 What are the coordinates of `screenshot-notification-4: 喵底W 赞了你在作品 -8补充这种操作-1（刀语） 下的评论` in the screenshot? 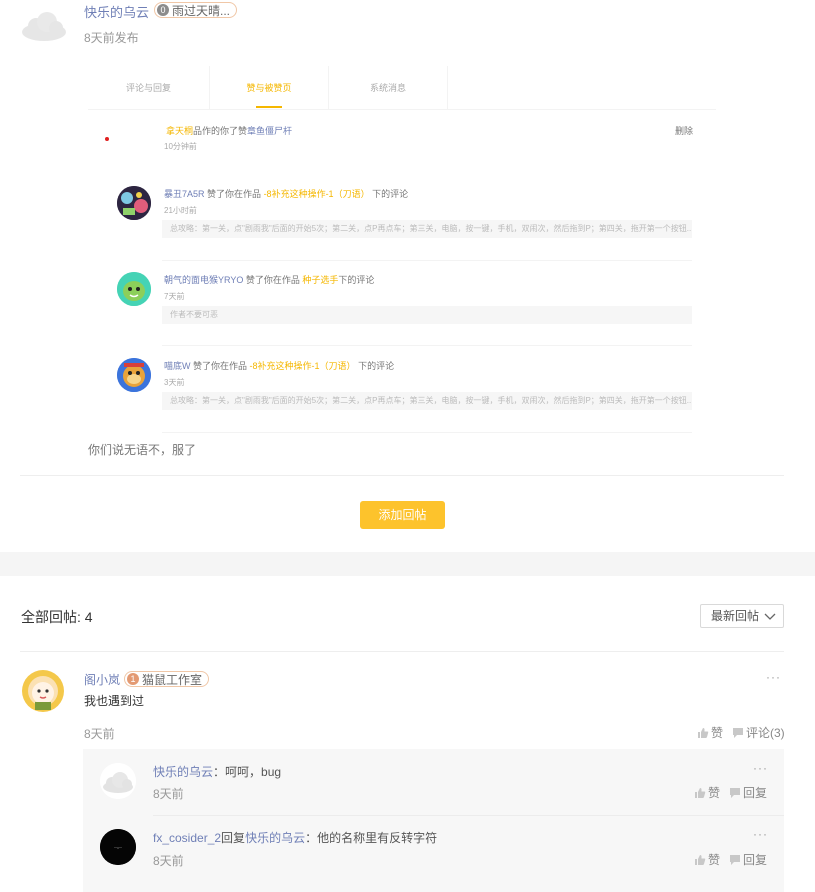 It's located at (279, 365).